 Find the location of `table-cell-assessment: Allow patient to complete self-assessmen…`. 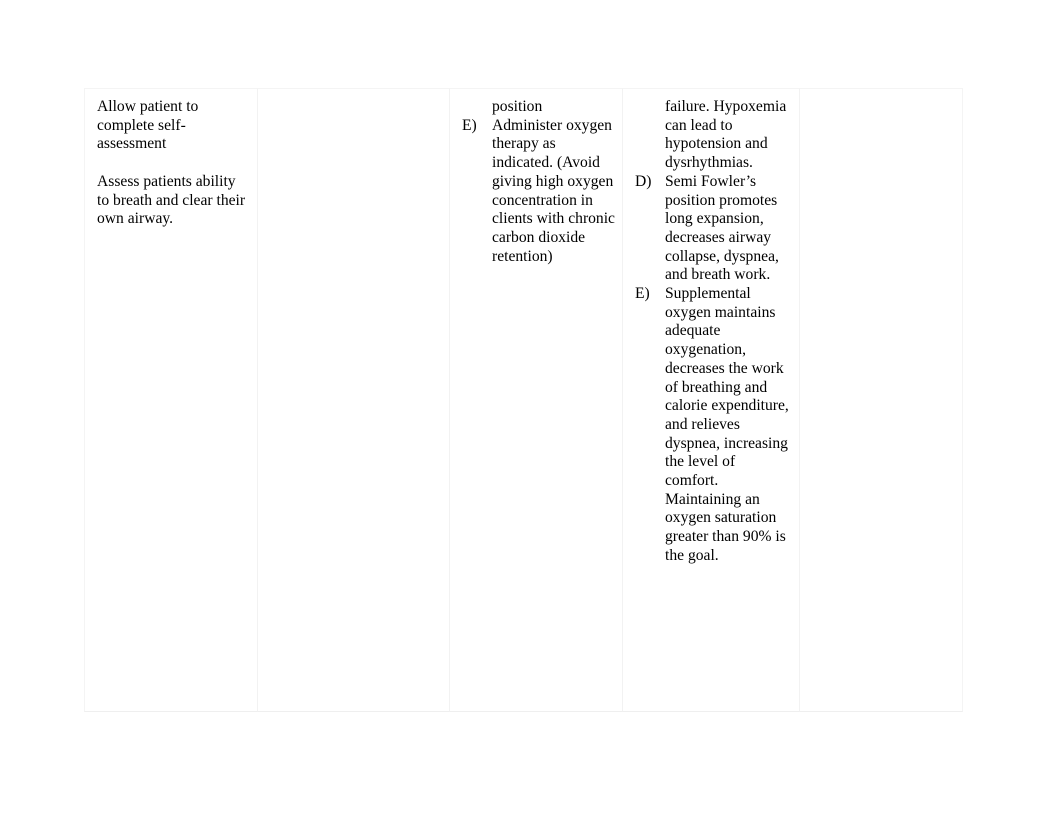

table-cell-assessment: Allow patient to complete self-assessmen… is located at coordinates (171, 159).